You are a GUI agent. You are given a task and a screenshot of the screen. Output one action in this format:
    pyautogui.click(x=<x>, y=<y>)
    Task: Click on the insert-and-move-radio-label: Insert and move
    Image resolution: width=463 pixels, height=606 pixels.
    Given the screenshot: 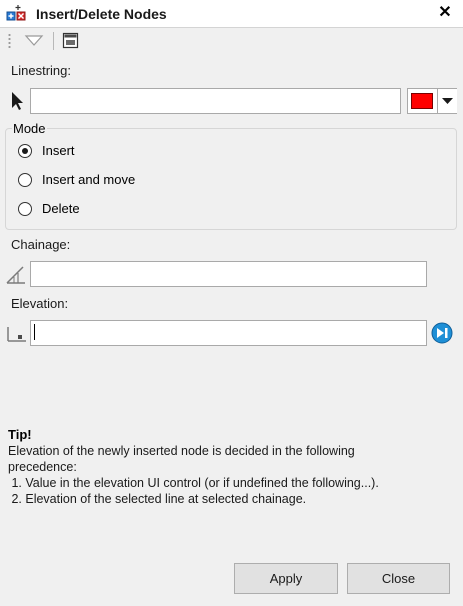 What is the action you would take?
    pyautogui.click(x=88, y=179)
    